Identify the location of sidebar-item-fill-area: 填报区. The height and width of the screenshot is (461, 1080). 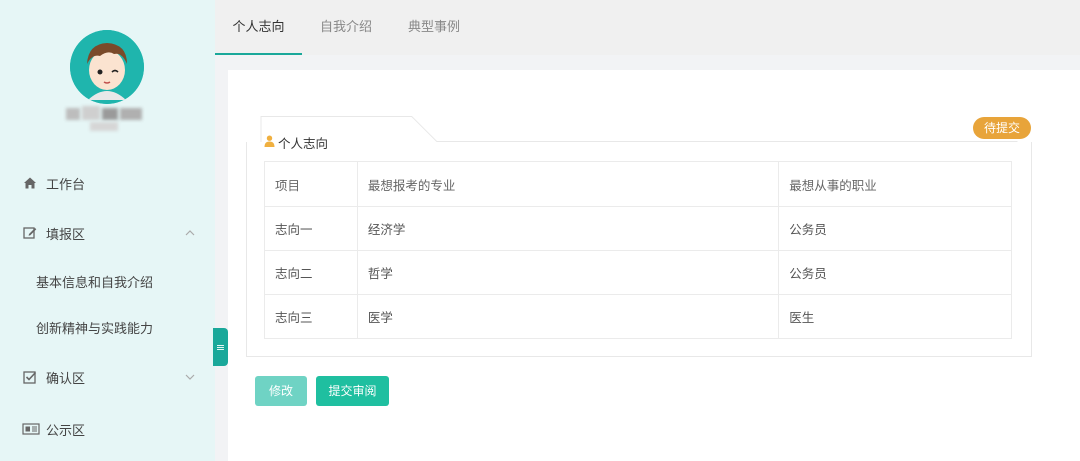
(107, 233).